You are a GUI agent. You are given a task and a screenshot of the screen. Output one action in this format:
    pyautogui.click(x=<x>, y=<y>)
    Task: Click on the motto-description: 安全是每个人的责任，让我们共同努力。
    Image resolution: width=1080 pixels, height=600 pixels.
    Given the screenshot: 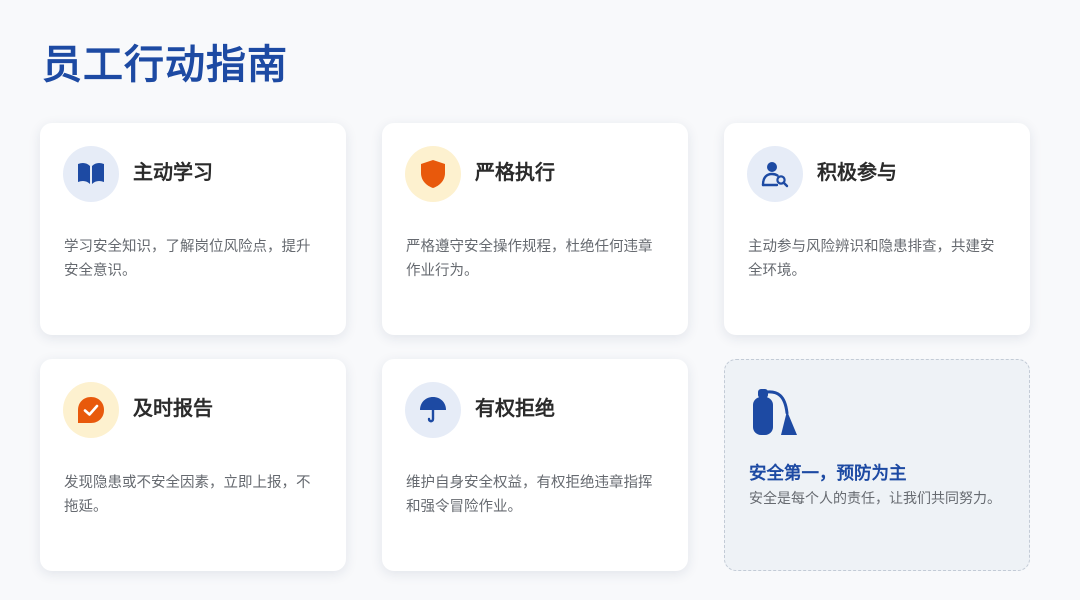 What is the action you would take?
    pyautogui.click(x=875, y=499)
    